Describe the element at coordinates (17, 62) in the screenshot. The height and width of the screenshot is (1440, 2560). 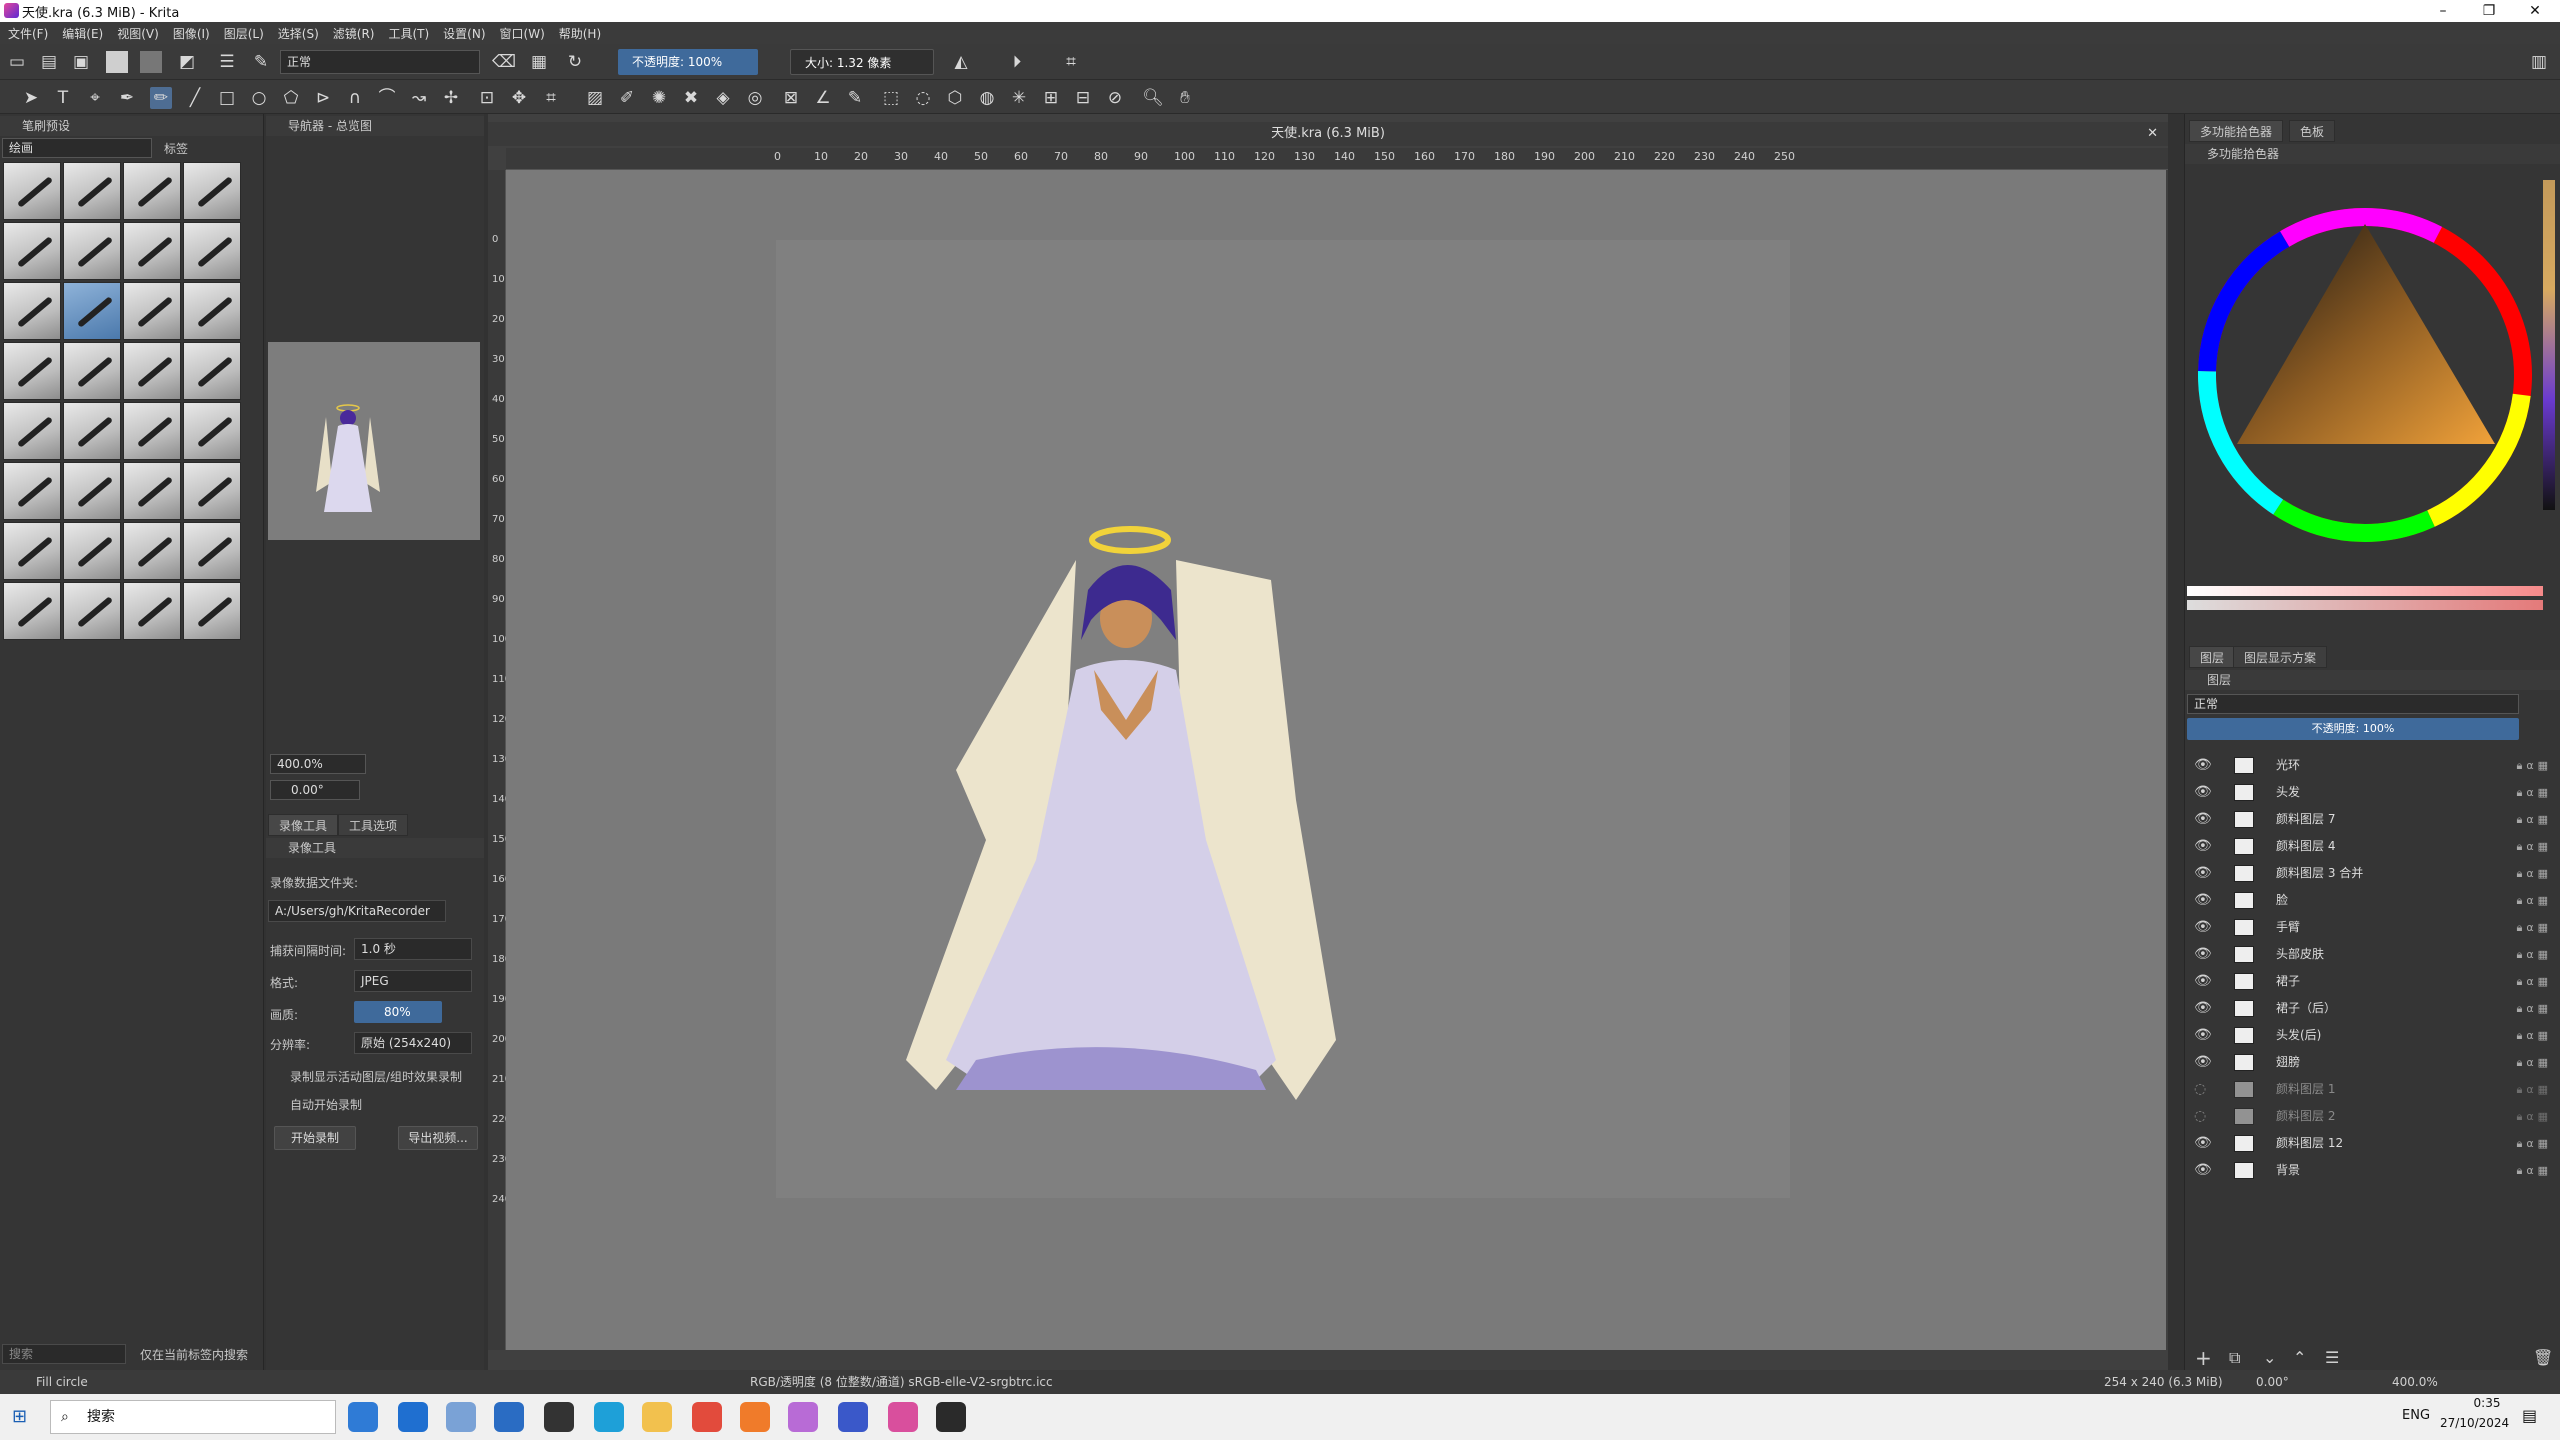
I see `new-document-icon: ▭` at that location.